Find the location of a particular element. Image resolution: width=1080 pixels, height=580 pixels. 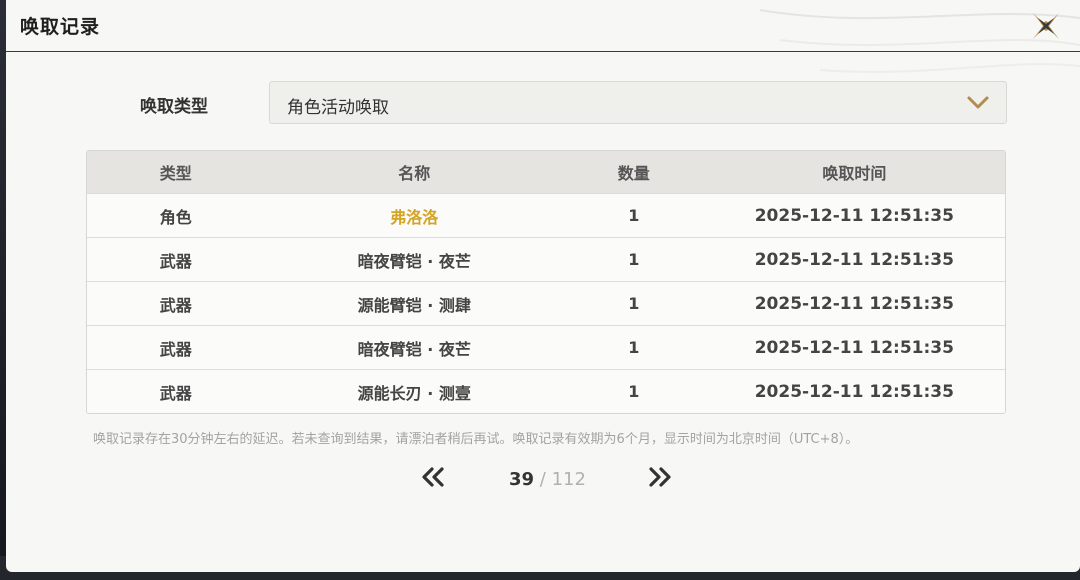

pull-type-label: 唤取类型 is located at coordinates (174, 107).